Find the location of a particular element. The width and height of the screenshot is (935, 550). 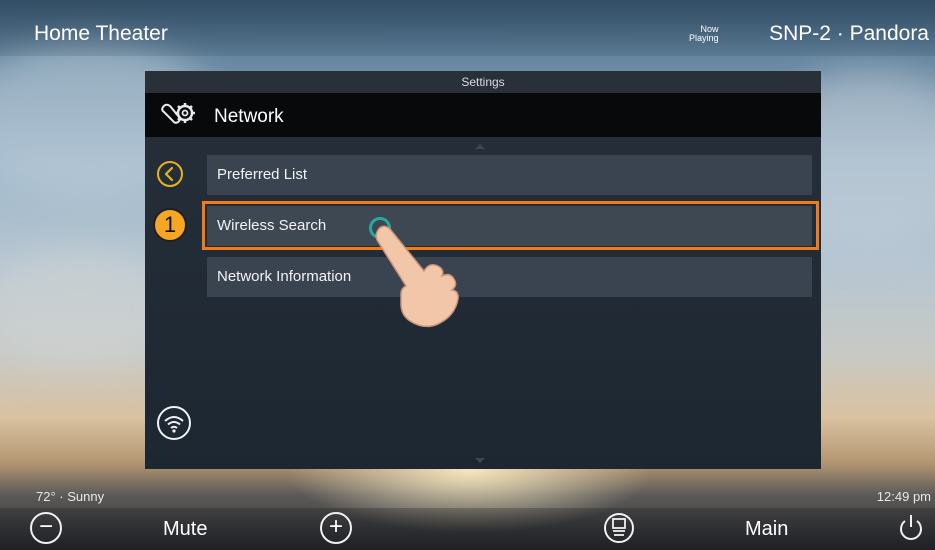

gear-wrench-icon is located at coordinates (178, 113).